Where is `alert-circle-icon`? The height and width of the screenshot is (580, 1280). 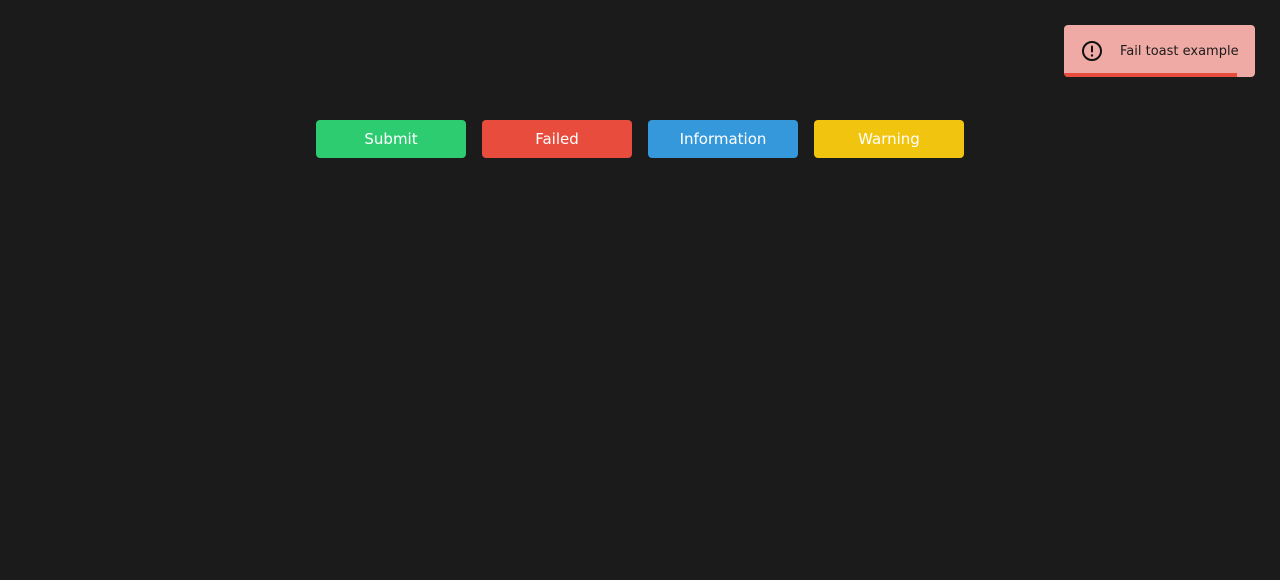 alert-circle-icon is located at coordinates (1092, 51).